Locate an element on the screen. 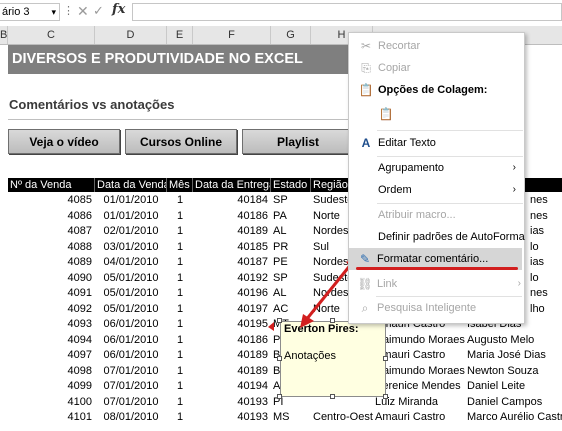 This screenshot has width=562, height=431. cell-cliente-partial: lho is located at coordinates (545, 309).